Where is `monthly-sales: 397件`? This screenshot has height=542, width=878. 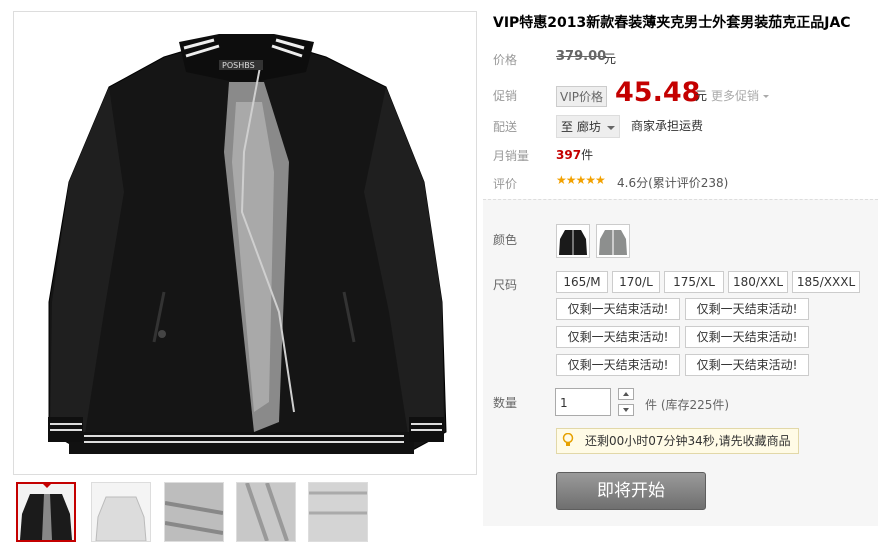
monthly-sales: 397件 is located at coordinates (574, 154).